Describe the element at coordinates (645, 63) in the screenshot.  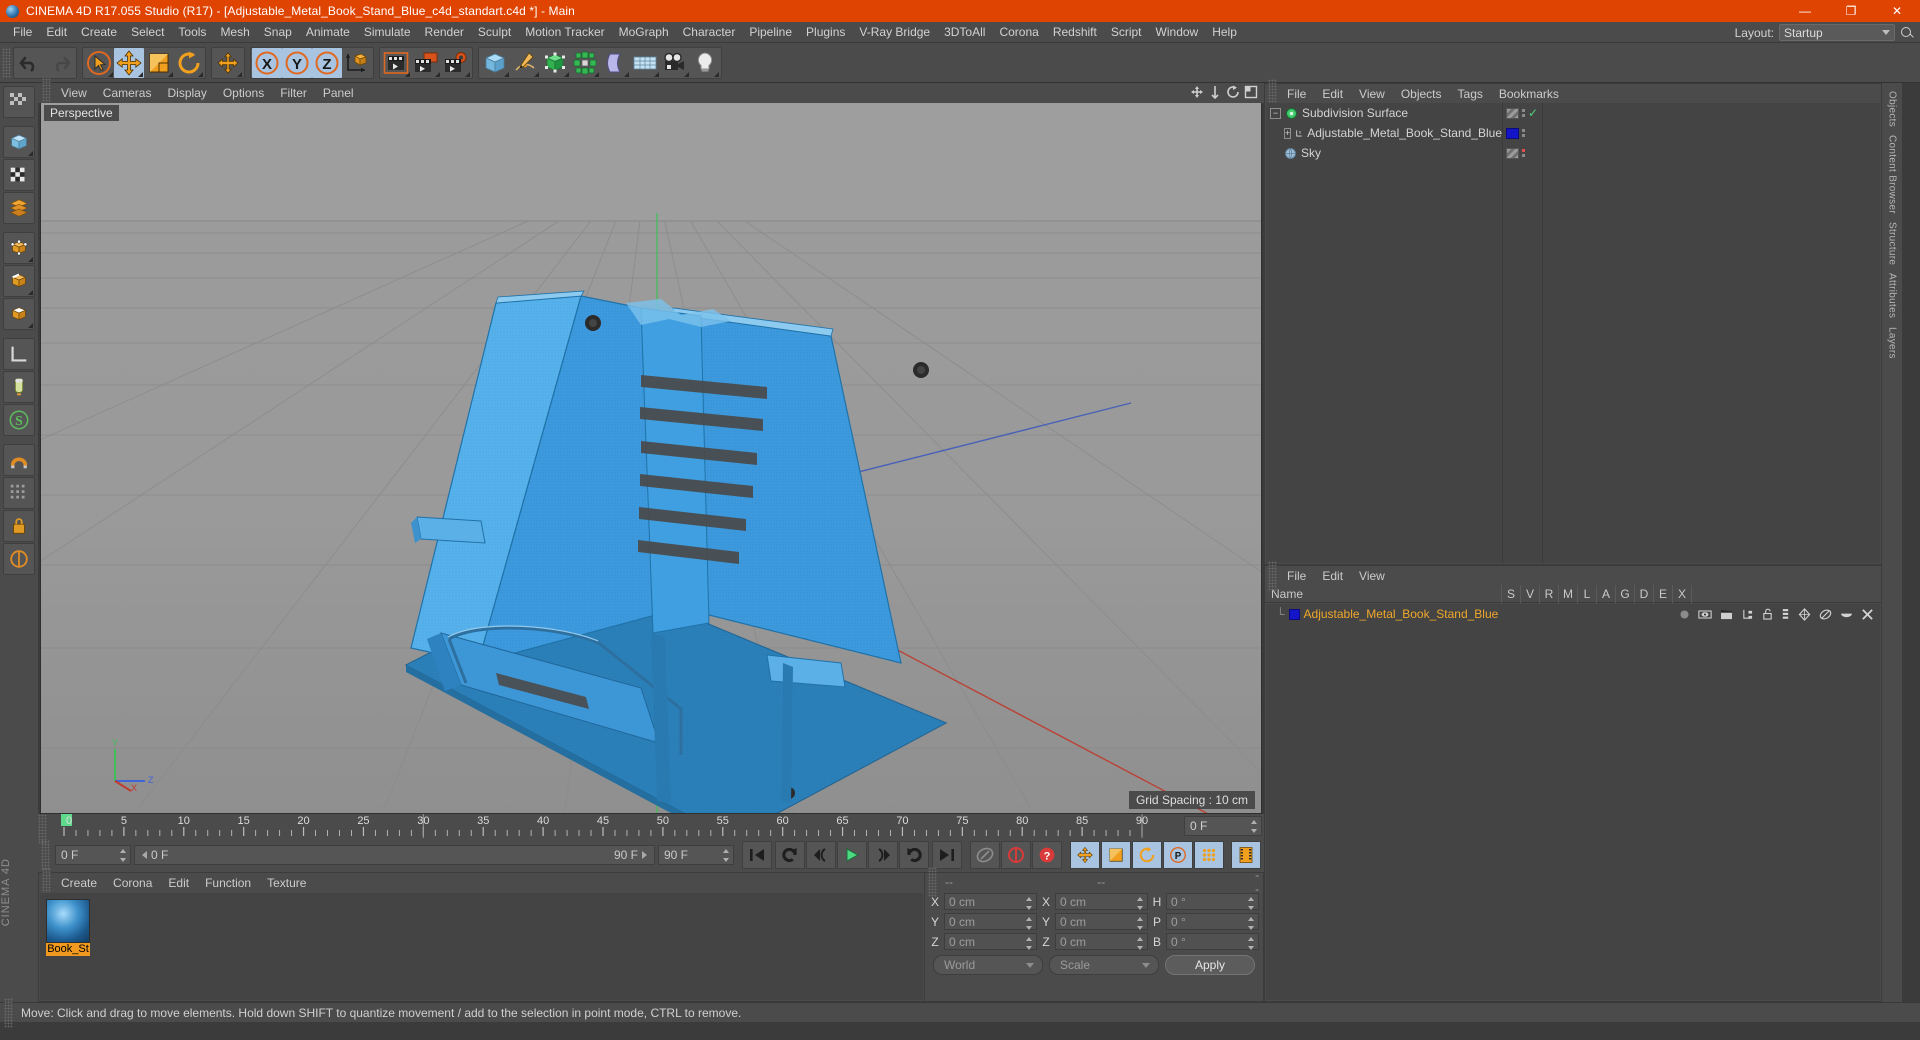
I see `add-environment-button` at that location.